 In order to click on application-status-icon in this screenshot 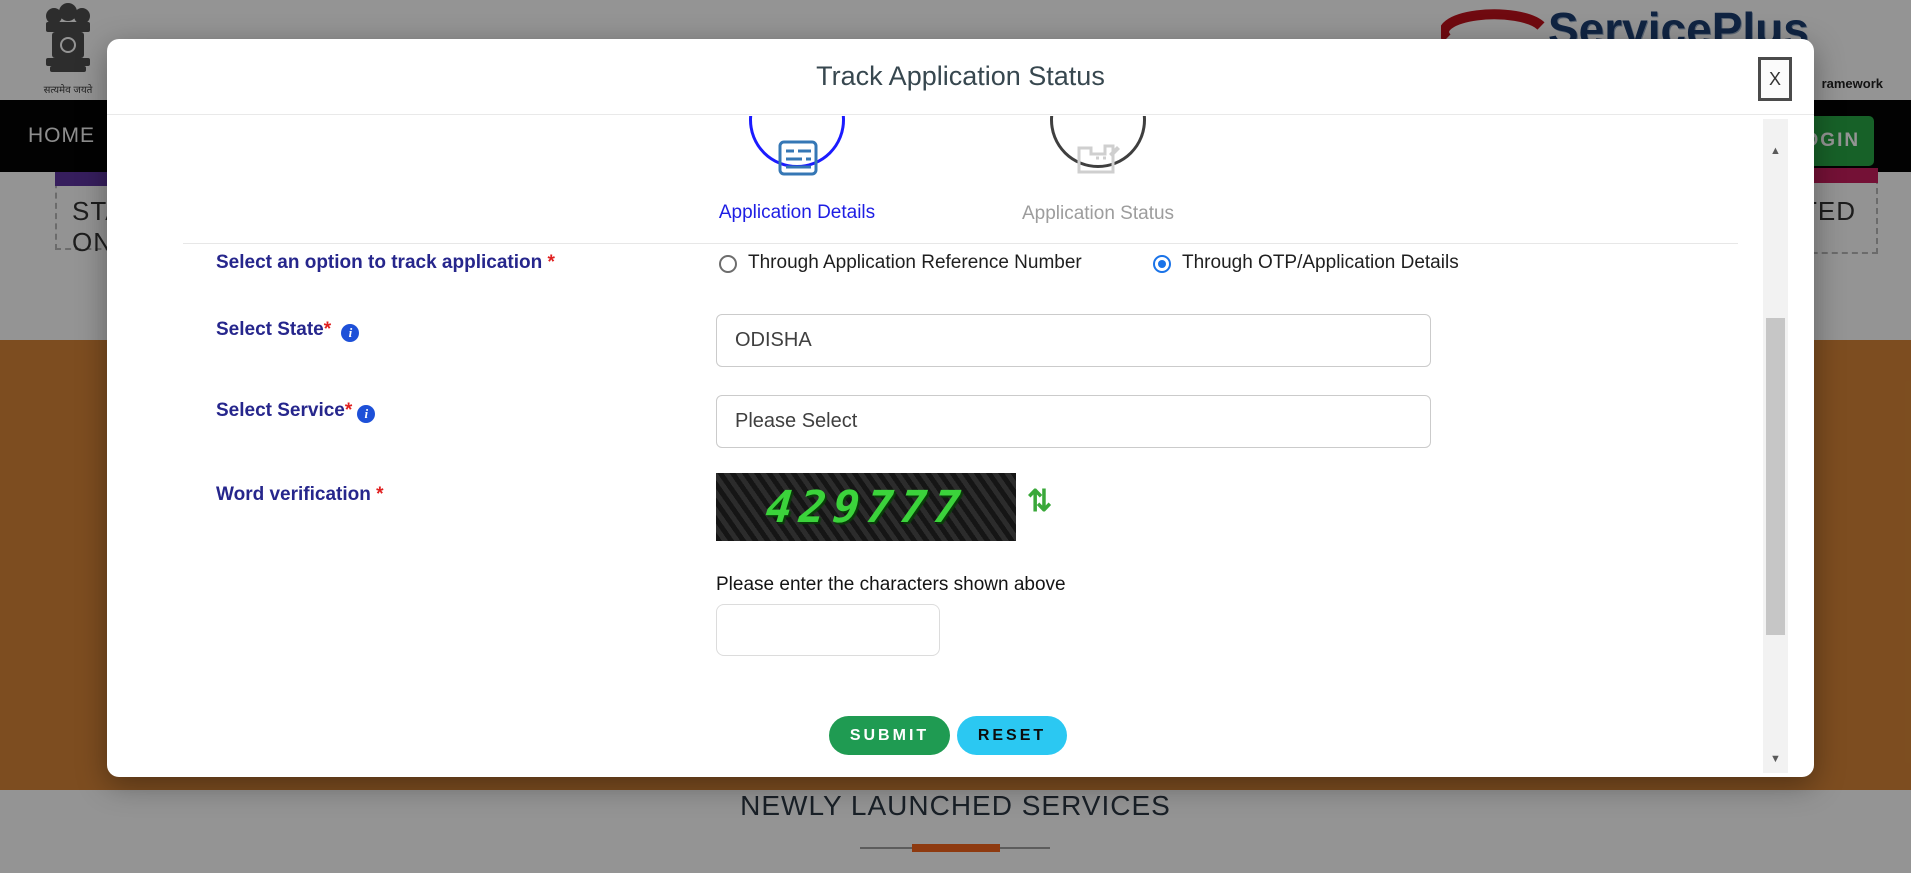, I will do `click(1098, 159)`.